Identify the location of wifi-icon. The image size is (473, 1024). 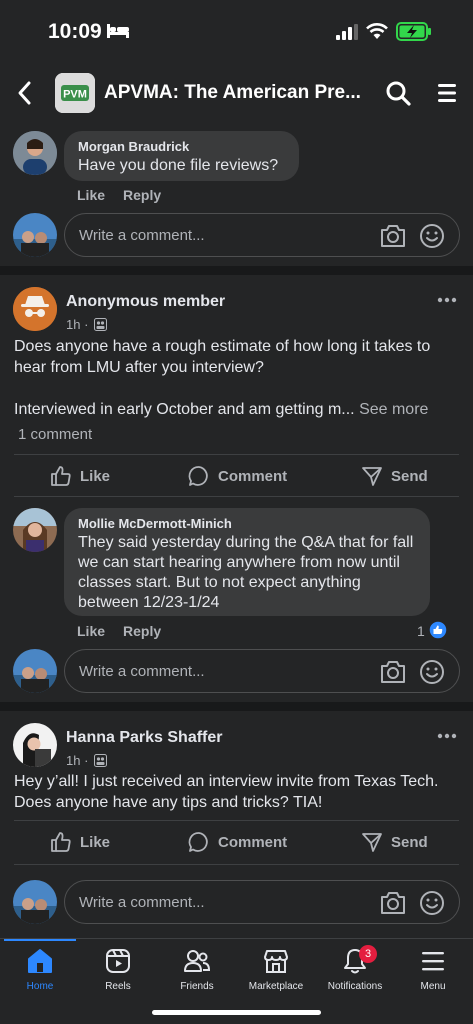
(377, 31).